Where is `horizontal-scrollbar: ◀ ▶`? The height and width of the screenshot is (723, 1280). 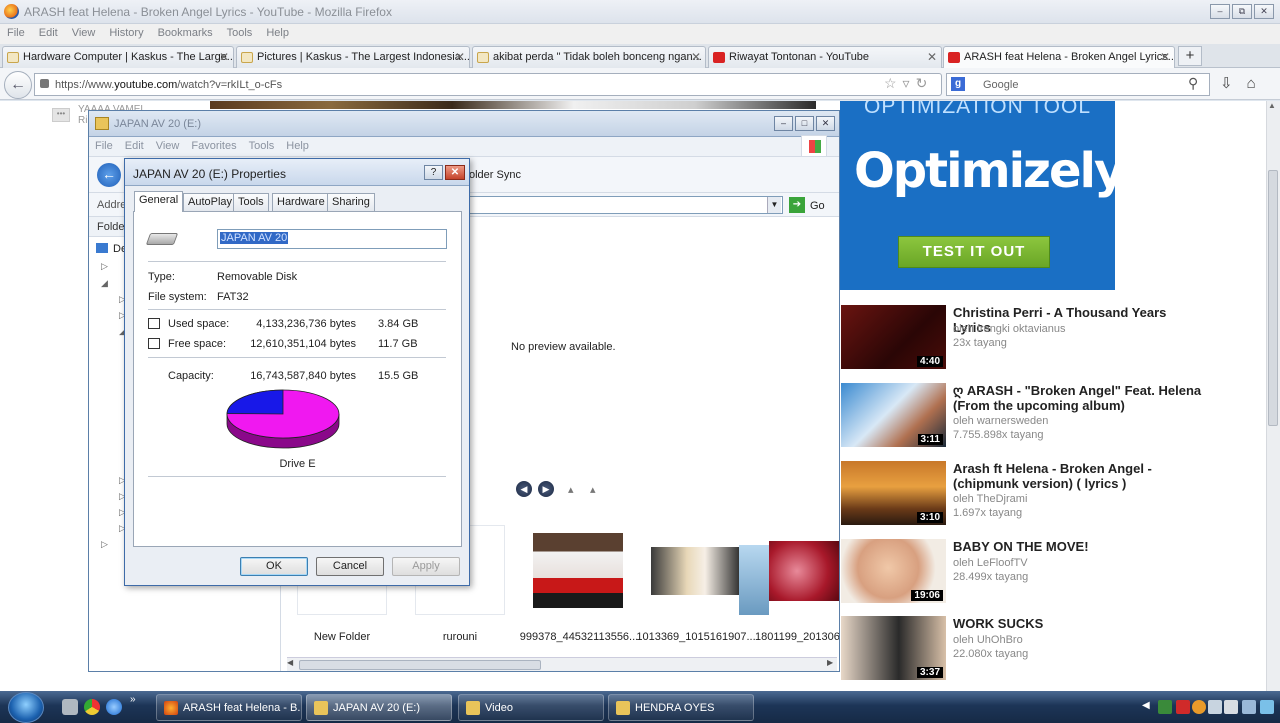 horizontal-scrollbar: ◀ ▶ is located at coordinates (562, 664).